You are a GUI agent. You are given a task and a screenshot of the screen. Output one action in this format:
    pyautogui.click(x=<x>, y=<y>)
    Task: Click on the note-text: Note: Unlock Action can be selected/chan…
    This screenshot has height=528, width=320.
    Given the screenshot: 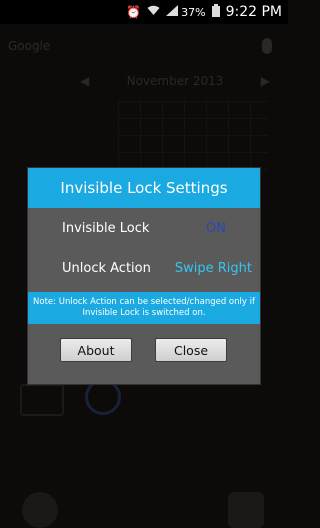 What is the action you would take?
    pyautogui.click(x=144, y=308)
    